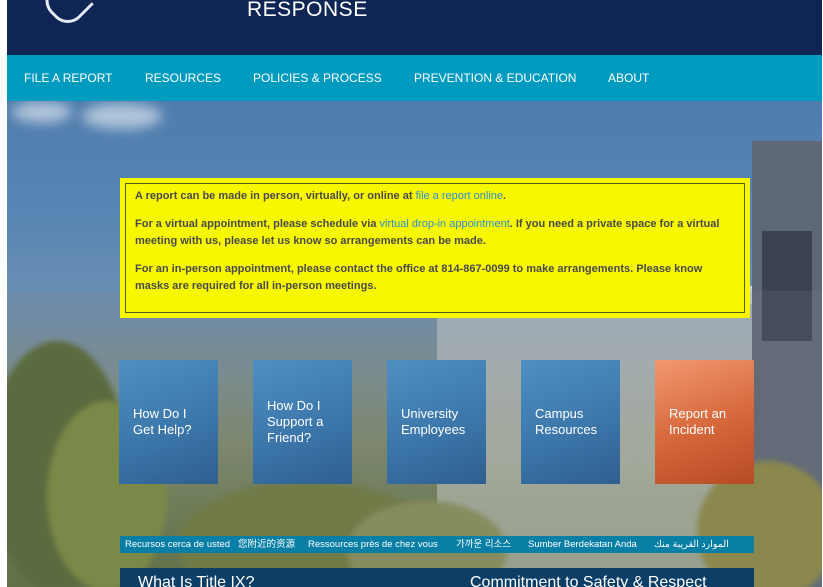 The width and height of the screenshot is (823, 587). Describe the element at coordinates (302, 422) in the screenshot. I see `tile-support-friend: How Do I Support a Friend?` at that location.